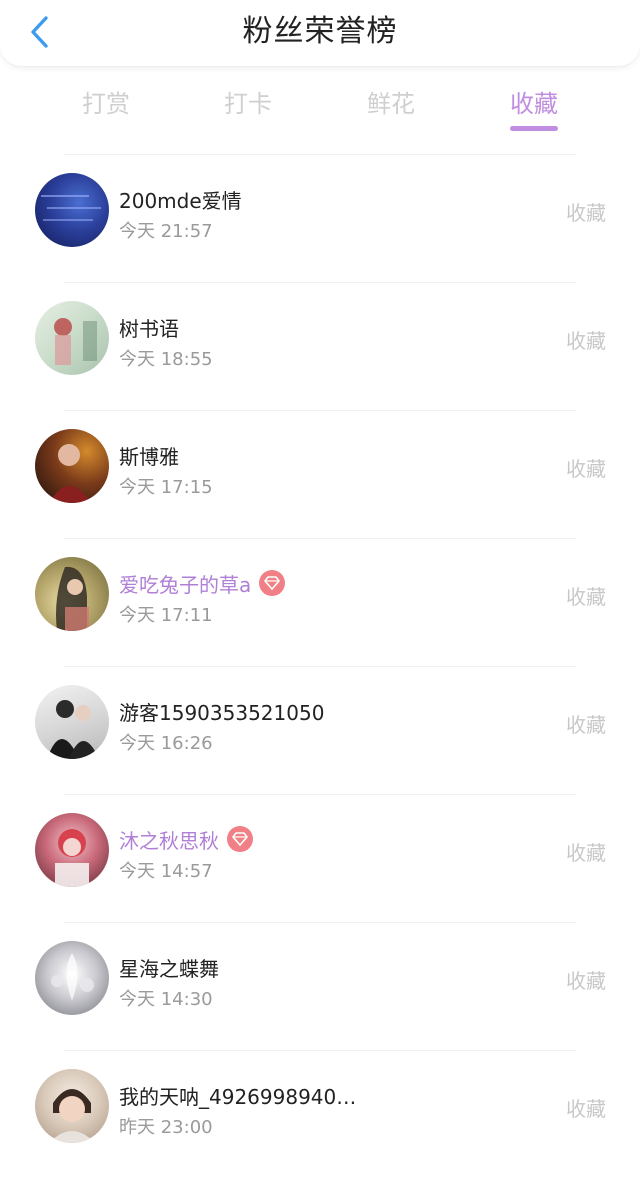  What do you see at coordinates (166, 999) in the screenshot?
I see `timestamp: 今天 14:30` at bounding box center [166, 999].